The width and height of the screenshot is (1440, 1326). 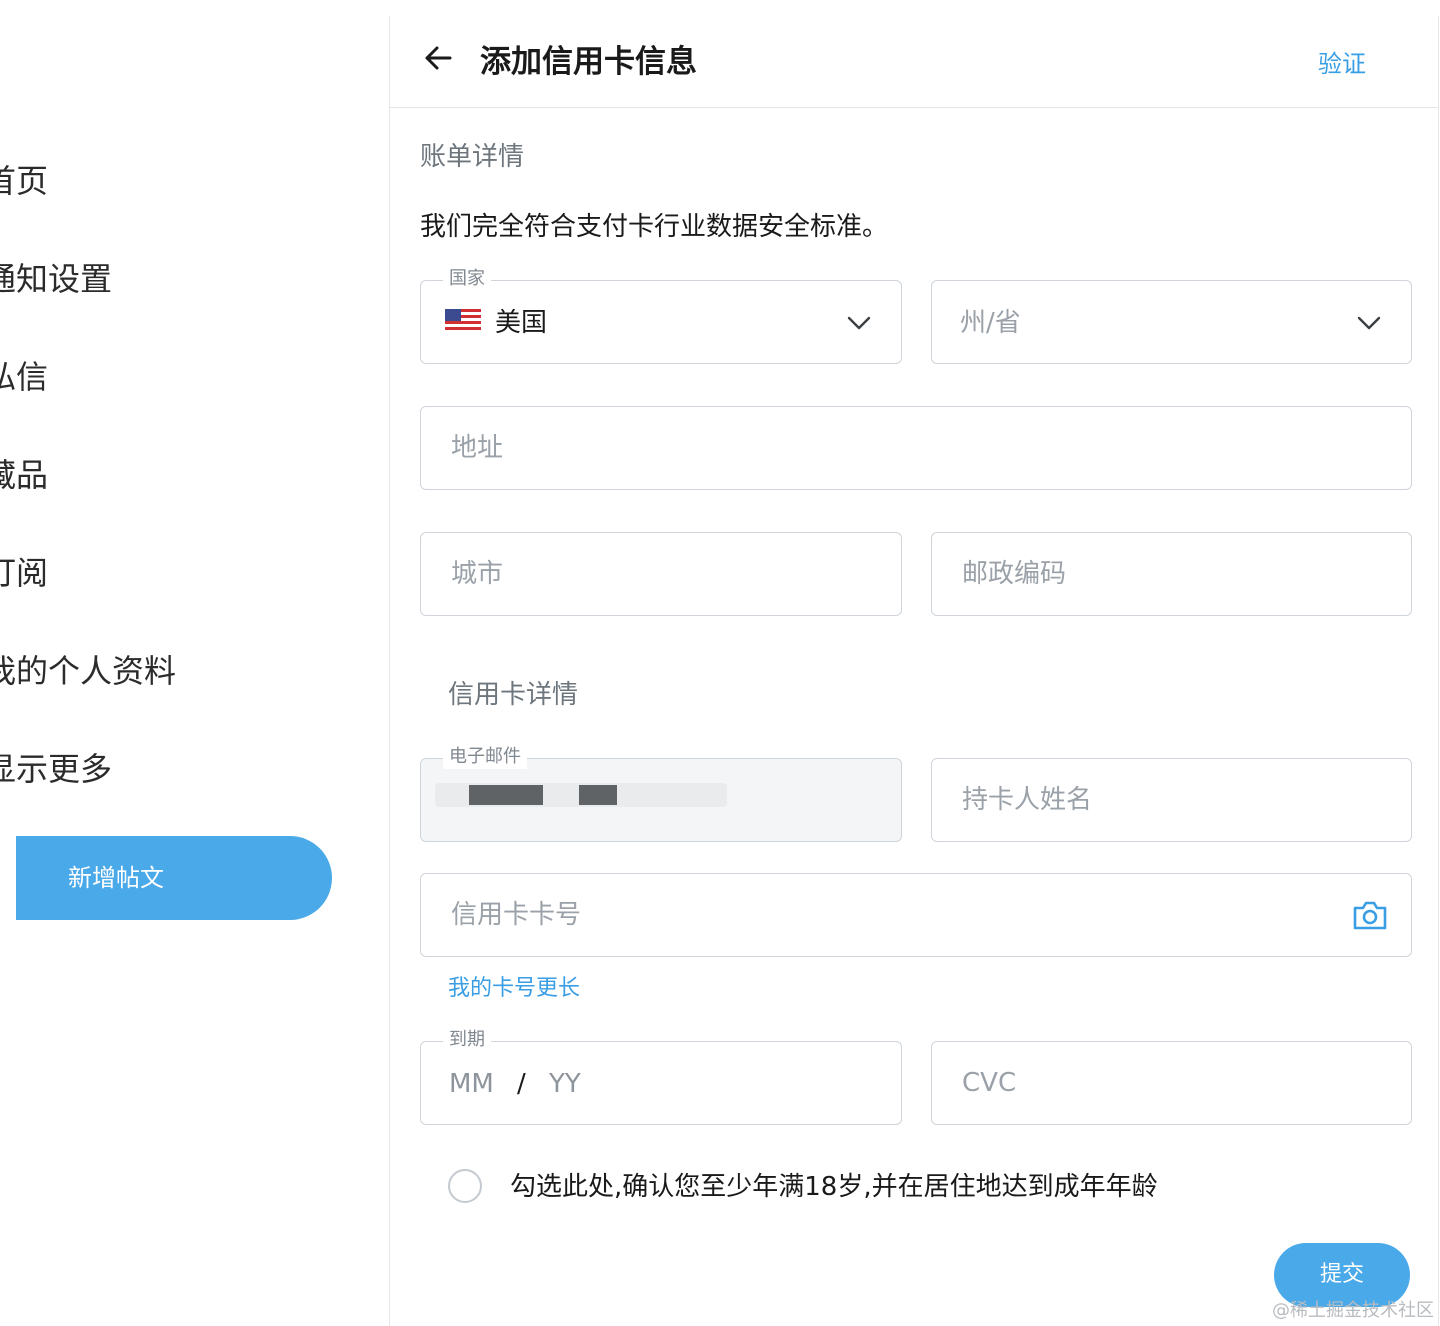 I want to click on billing-section-label: 账单详情, so click(x=472, y=157).